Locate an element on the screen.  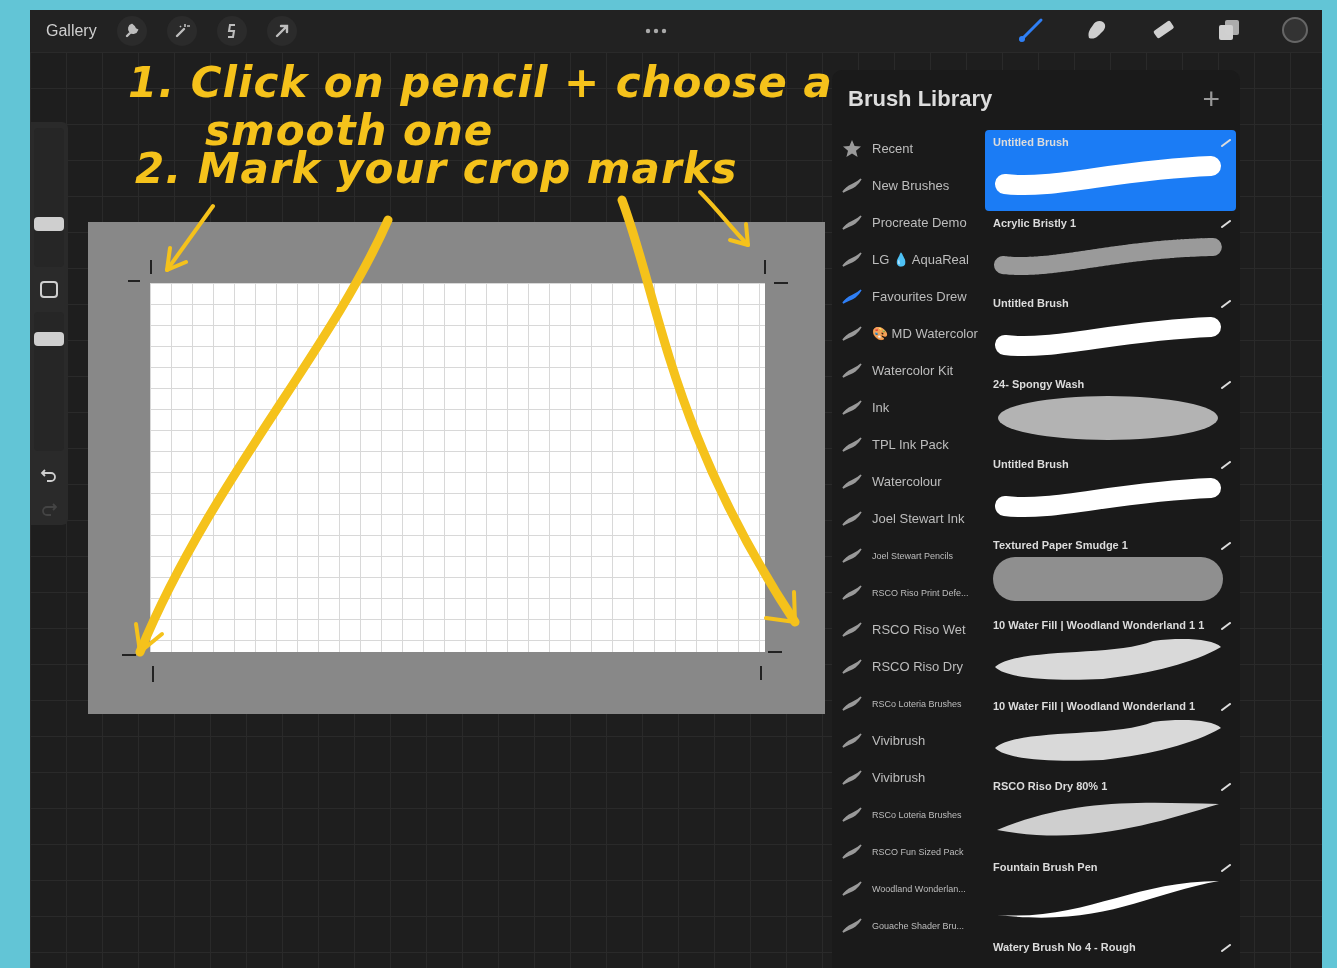
brush-set-item: New Brushes is located at coordinates (908, 185).